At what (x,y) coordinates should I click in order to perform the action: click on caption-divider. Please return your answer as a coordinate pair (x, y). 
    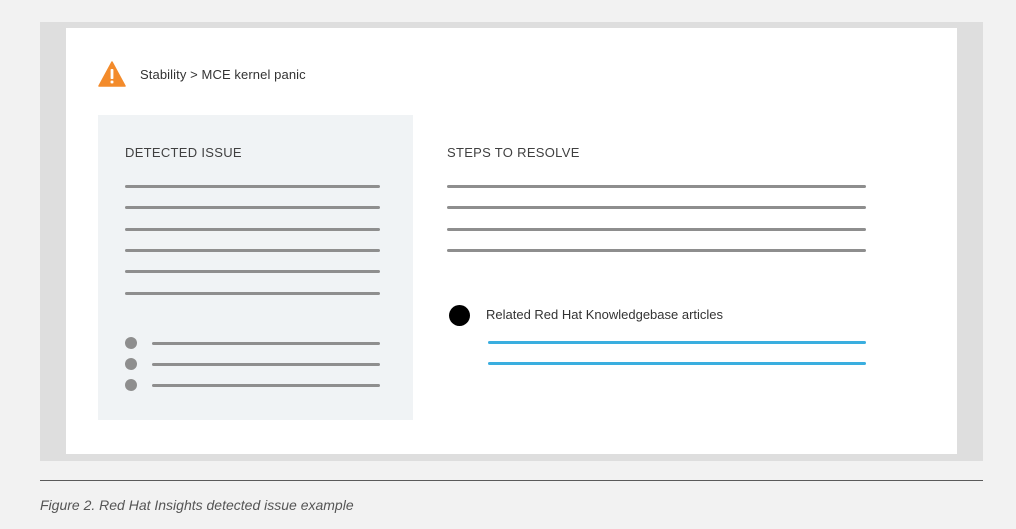
    Looking at the image, I should click on (511, 480).